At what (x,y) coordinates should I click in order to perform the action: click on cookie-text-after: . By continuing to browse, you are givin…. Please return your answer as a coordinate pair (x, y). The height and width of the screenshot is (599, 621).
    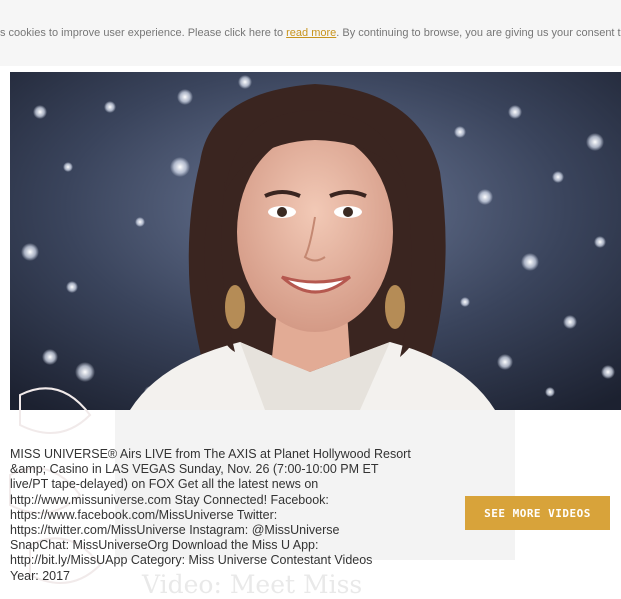
    Looking at the image, I should click on (478, 33).